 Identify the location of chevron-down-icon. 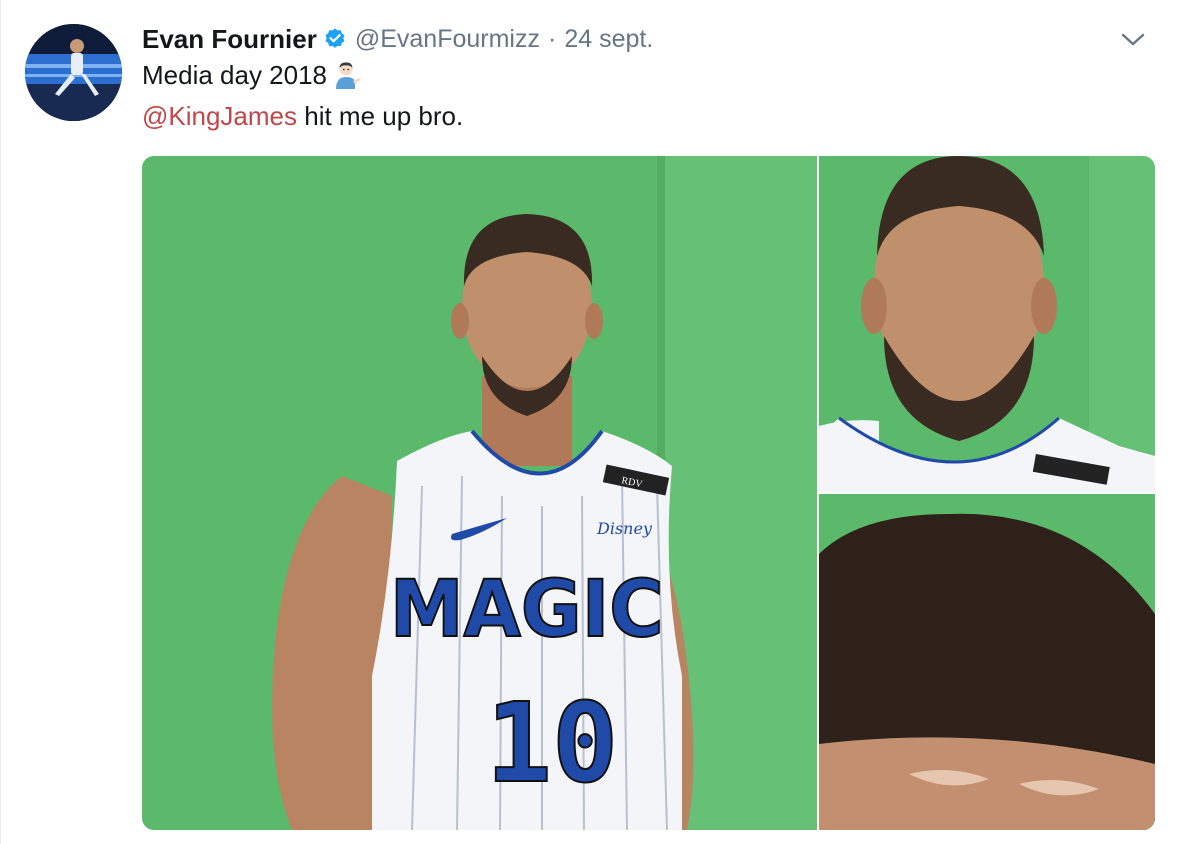
(1133, 40).